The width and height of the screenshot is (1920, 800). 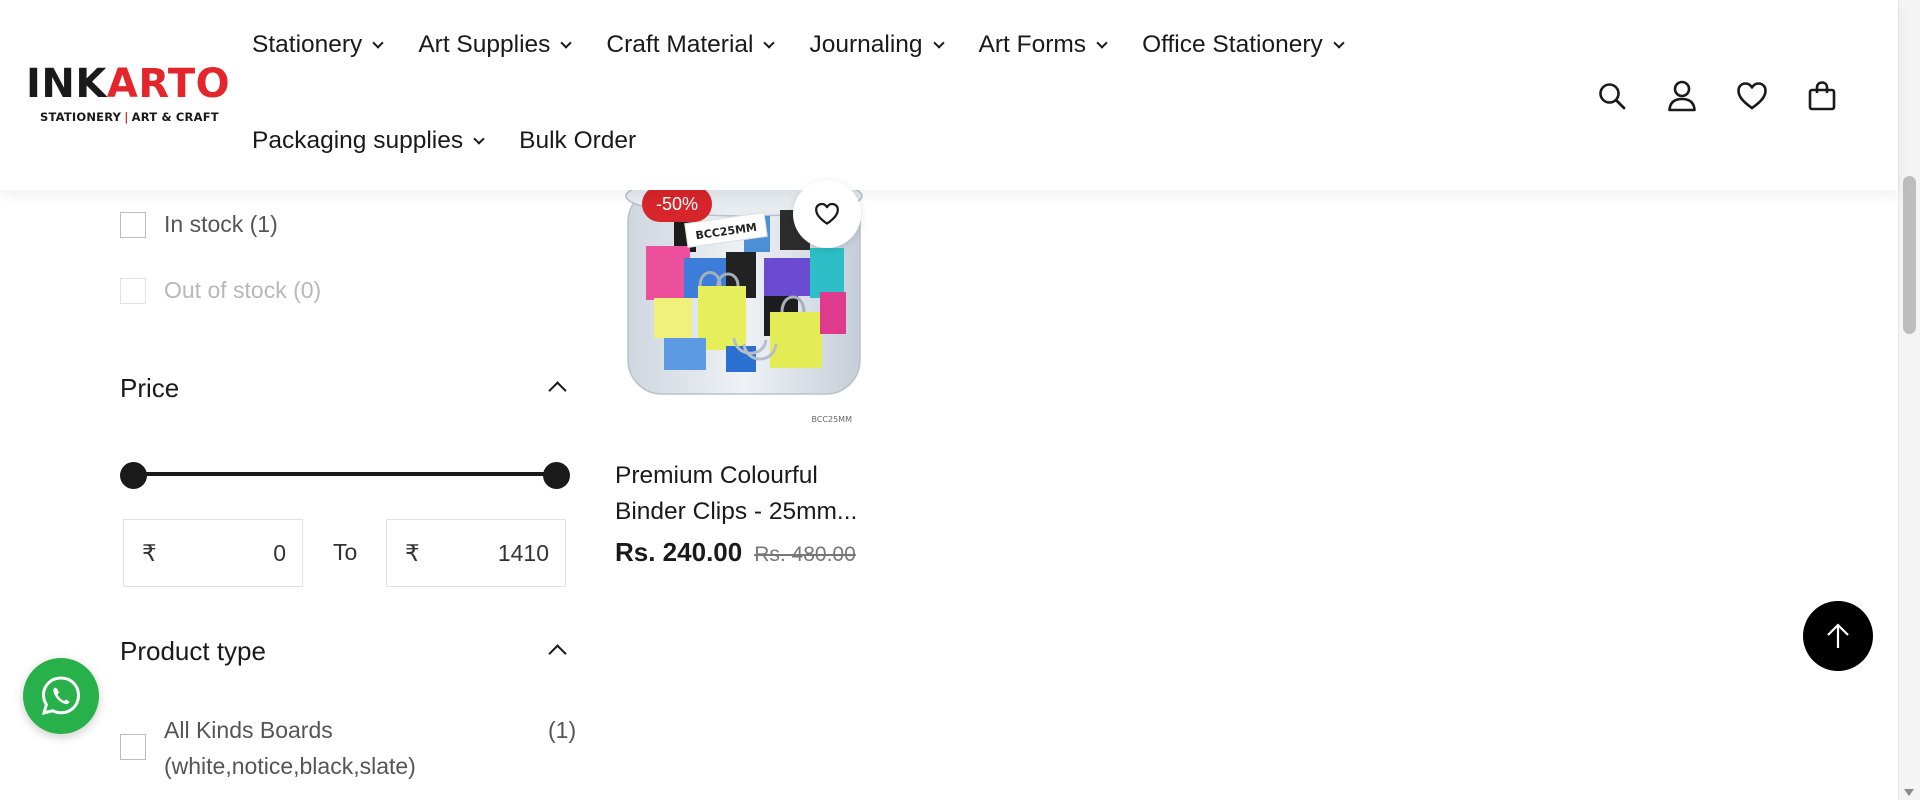 I want to click on nav-item-label: Art Forms, so click(x=1032, y=44).